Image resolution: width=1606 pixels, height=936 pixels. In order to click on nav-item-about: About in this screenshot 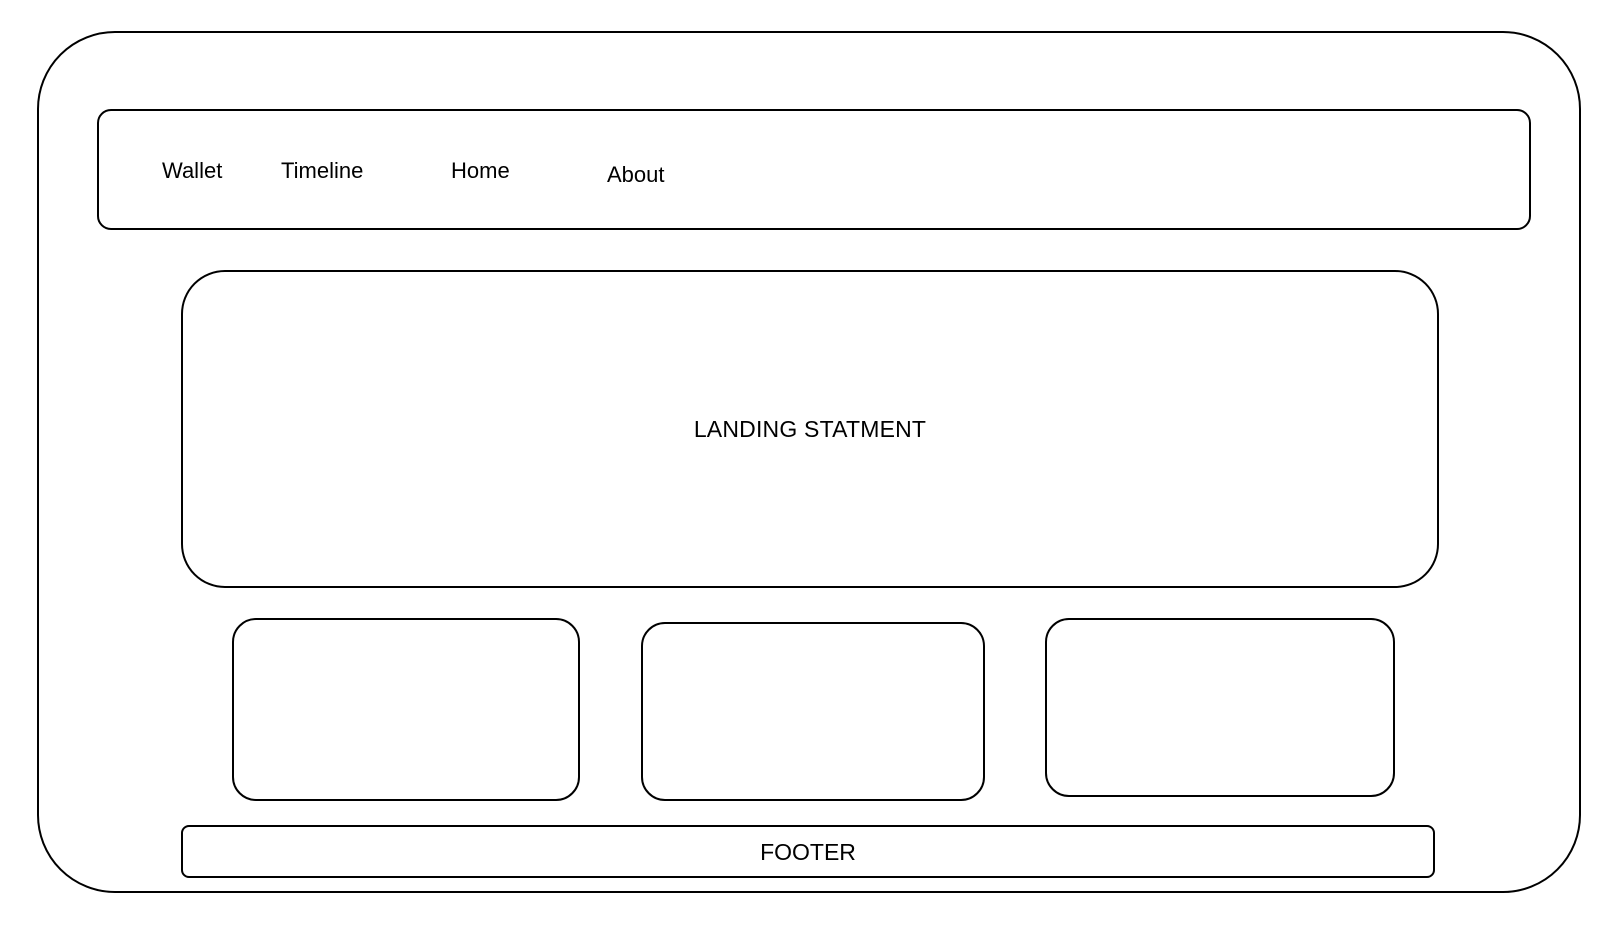, I will do `click(636, 175)`.